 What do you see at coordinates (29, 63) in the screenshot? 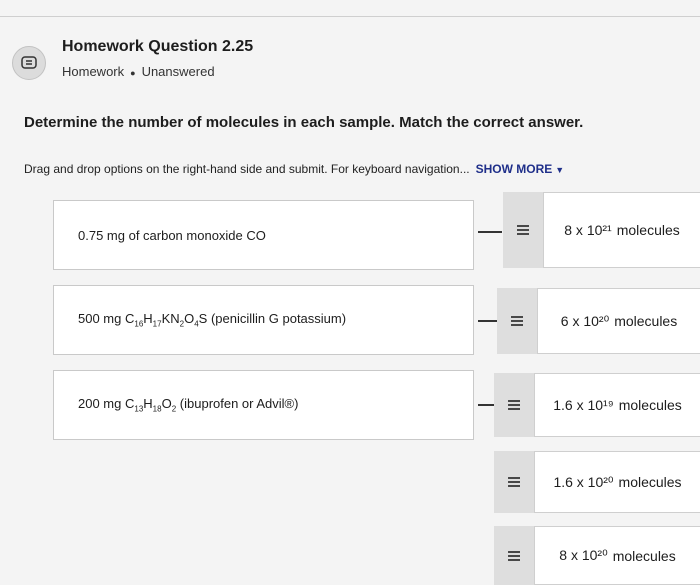
I see `question-bubble-icon` at bounding box center [29, 63].